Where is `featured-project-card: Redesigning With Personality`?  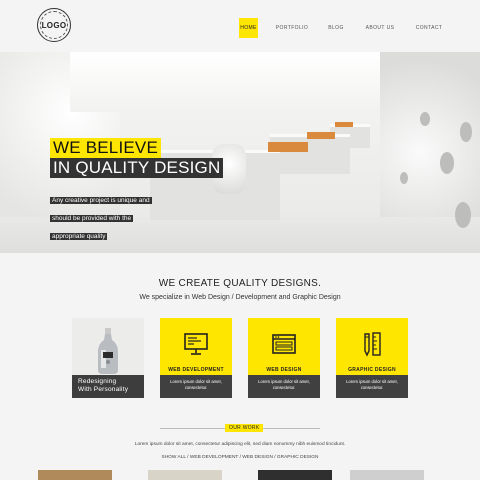
featured-project-card: Redesigning With Personality is located at coordinates (108, 358).